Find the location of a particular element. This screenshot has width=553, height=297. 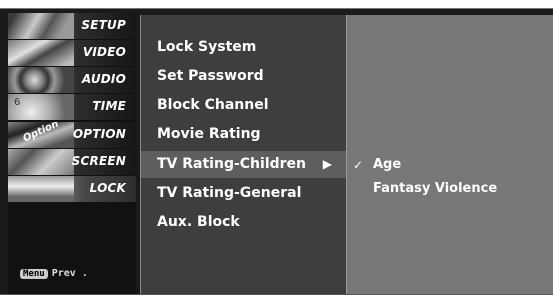

tab-option: Option OPTION is located at coordinates (72, 135).